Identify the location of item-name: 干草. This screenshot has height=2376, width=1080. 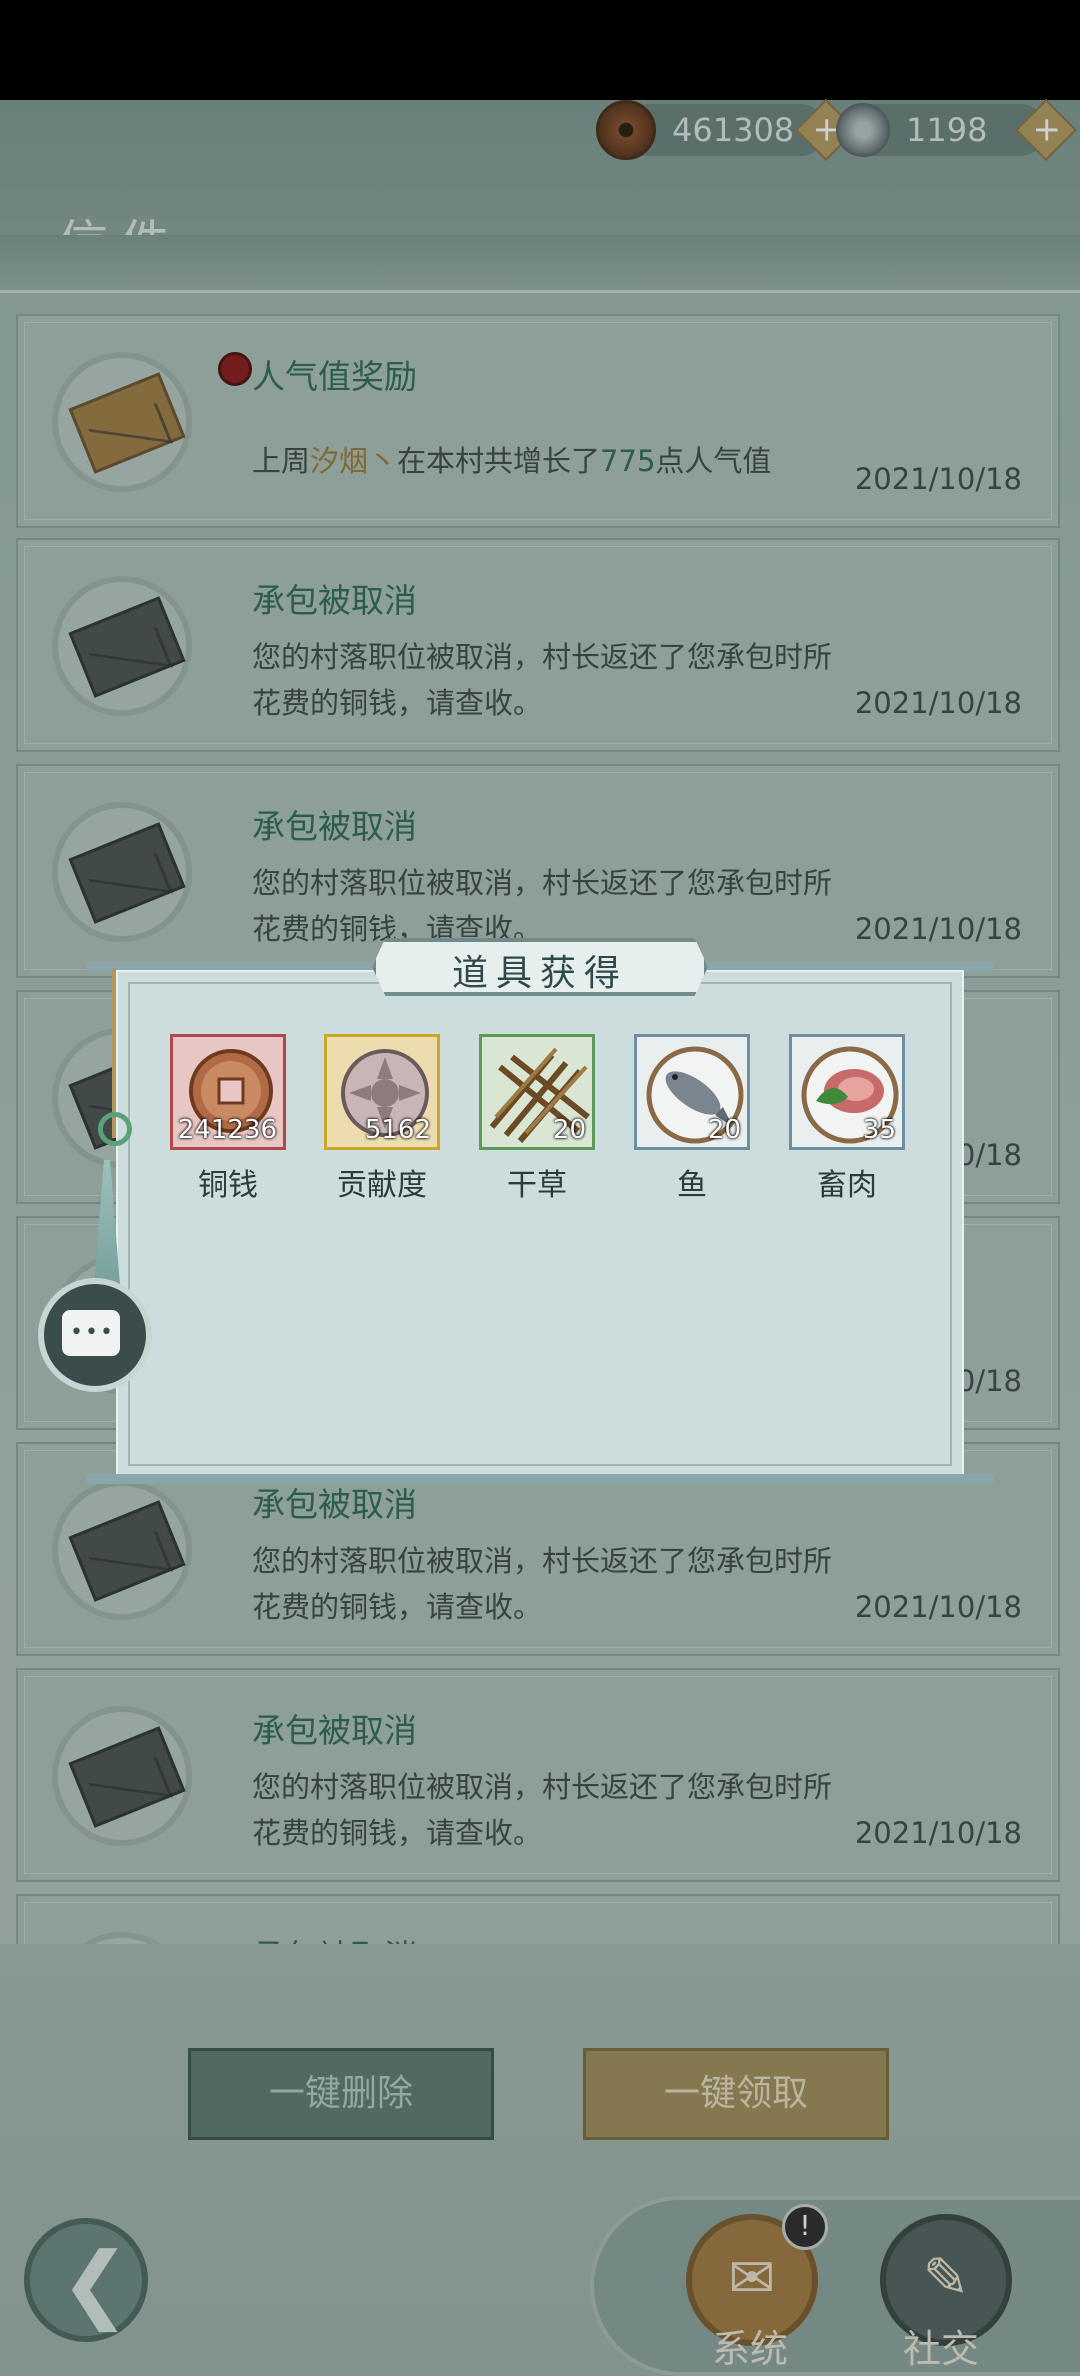
(537, 1185).